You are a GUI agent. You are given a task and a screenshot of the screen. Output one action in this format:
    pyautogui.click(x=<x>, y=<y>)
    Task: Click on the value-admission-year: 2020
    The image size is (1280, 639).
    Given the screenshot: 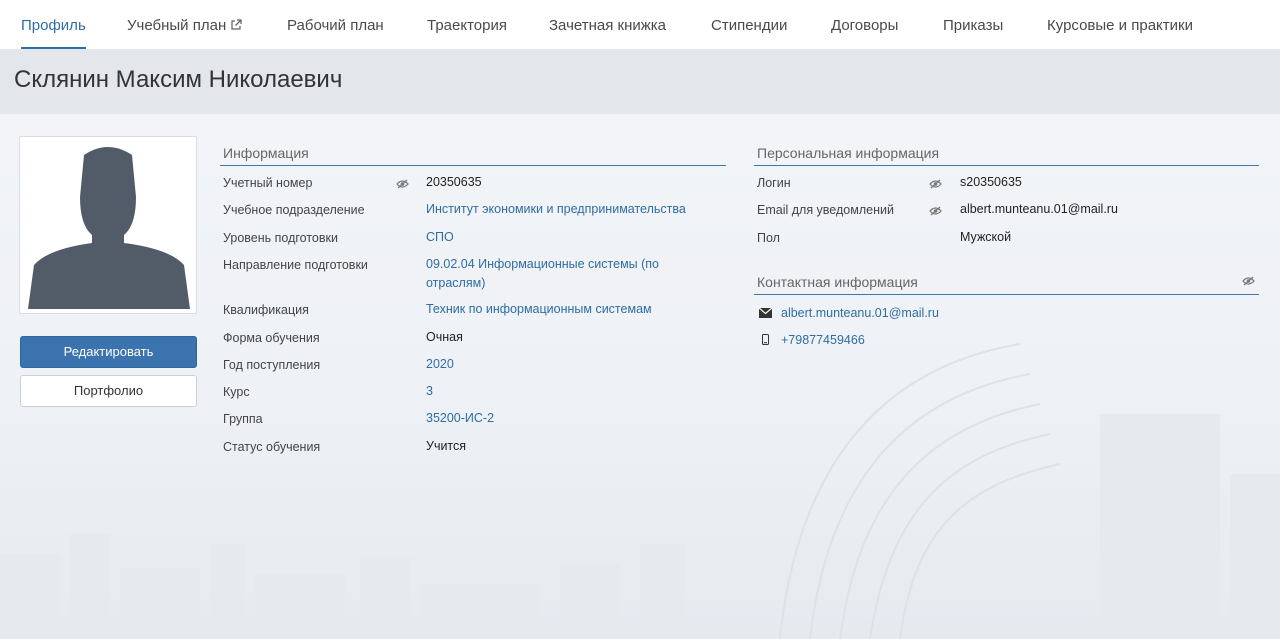 What is the action you would take?
    pyautogui.click(x=571, y=364)
    